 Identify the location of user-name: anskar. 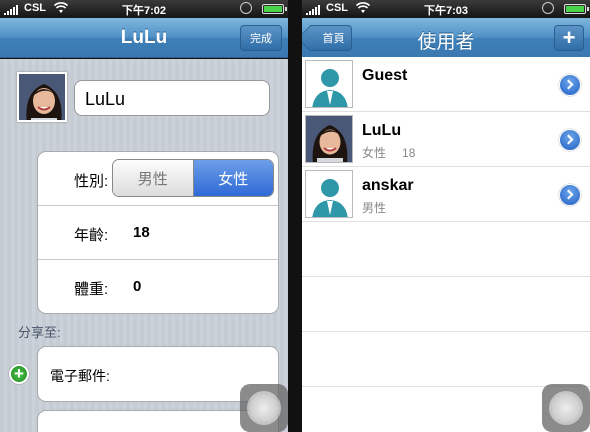
(388, 185).